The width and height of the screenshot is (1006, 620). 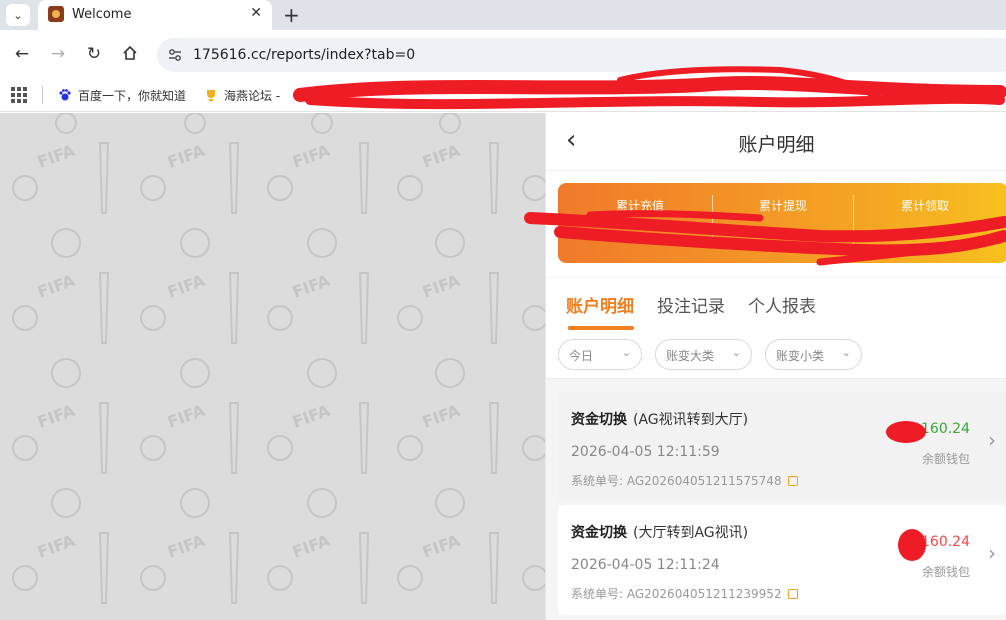 I want to click on reload-icon: ↻, so click(x=94, y=54).